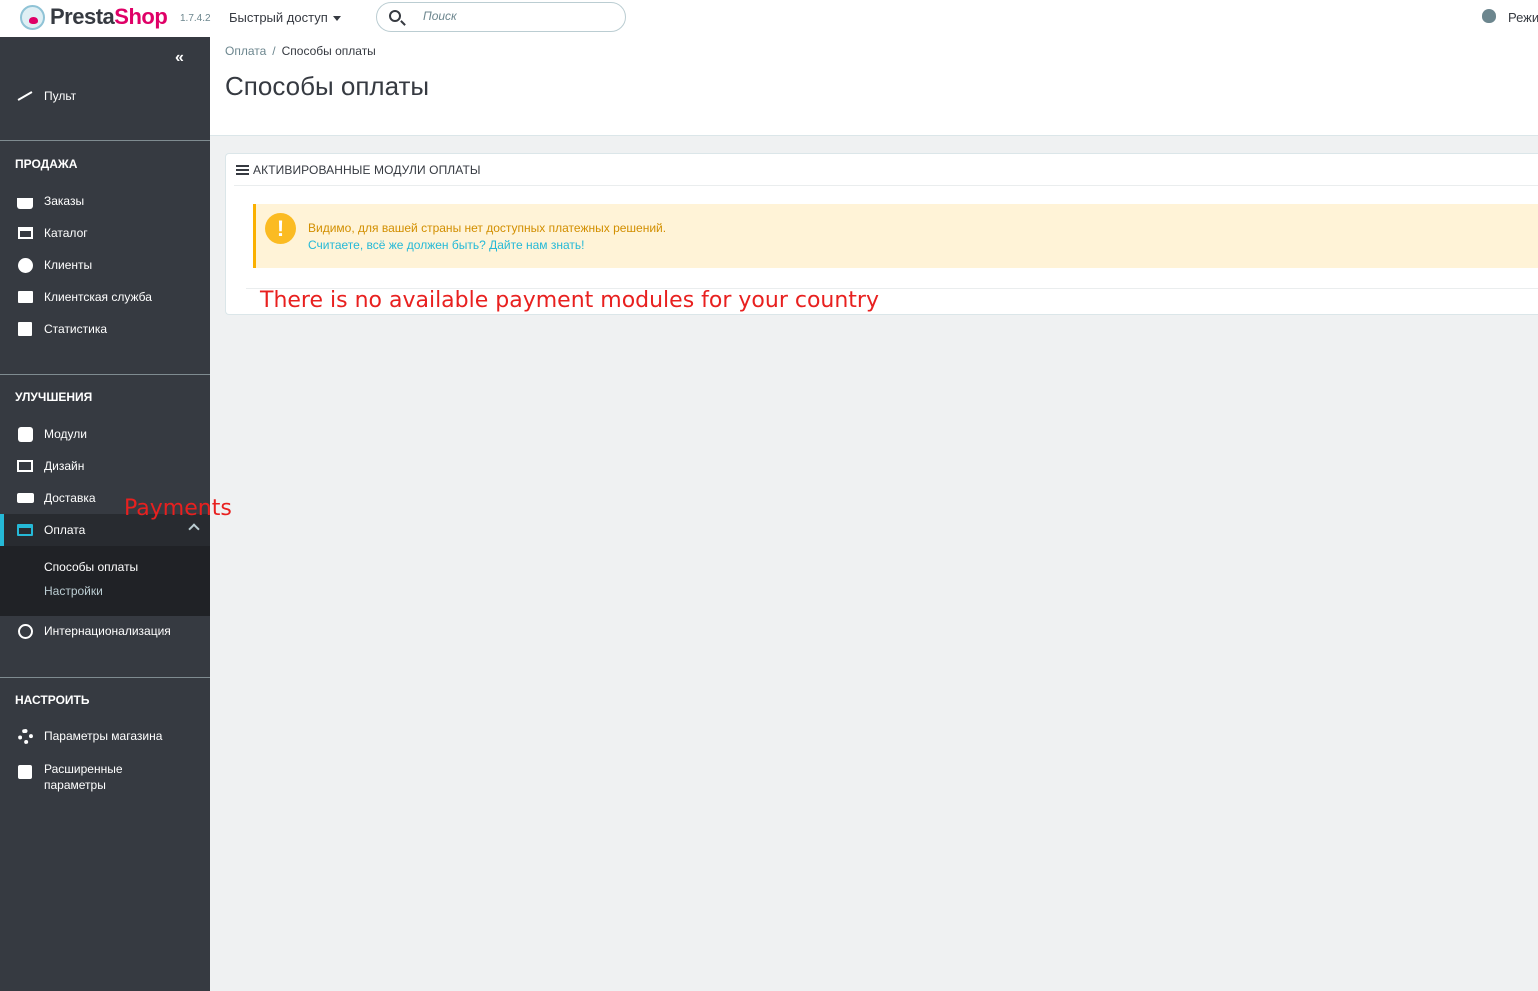 The image size is (1538, 991). What do you see at coordinates (245, 51) in the screenshot?
I see `breadcrumb-link-payment: Оплата` at bounding box center [245, 51].